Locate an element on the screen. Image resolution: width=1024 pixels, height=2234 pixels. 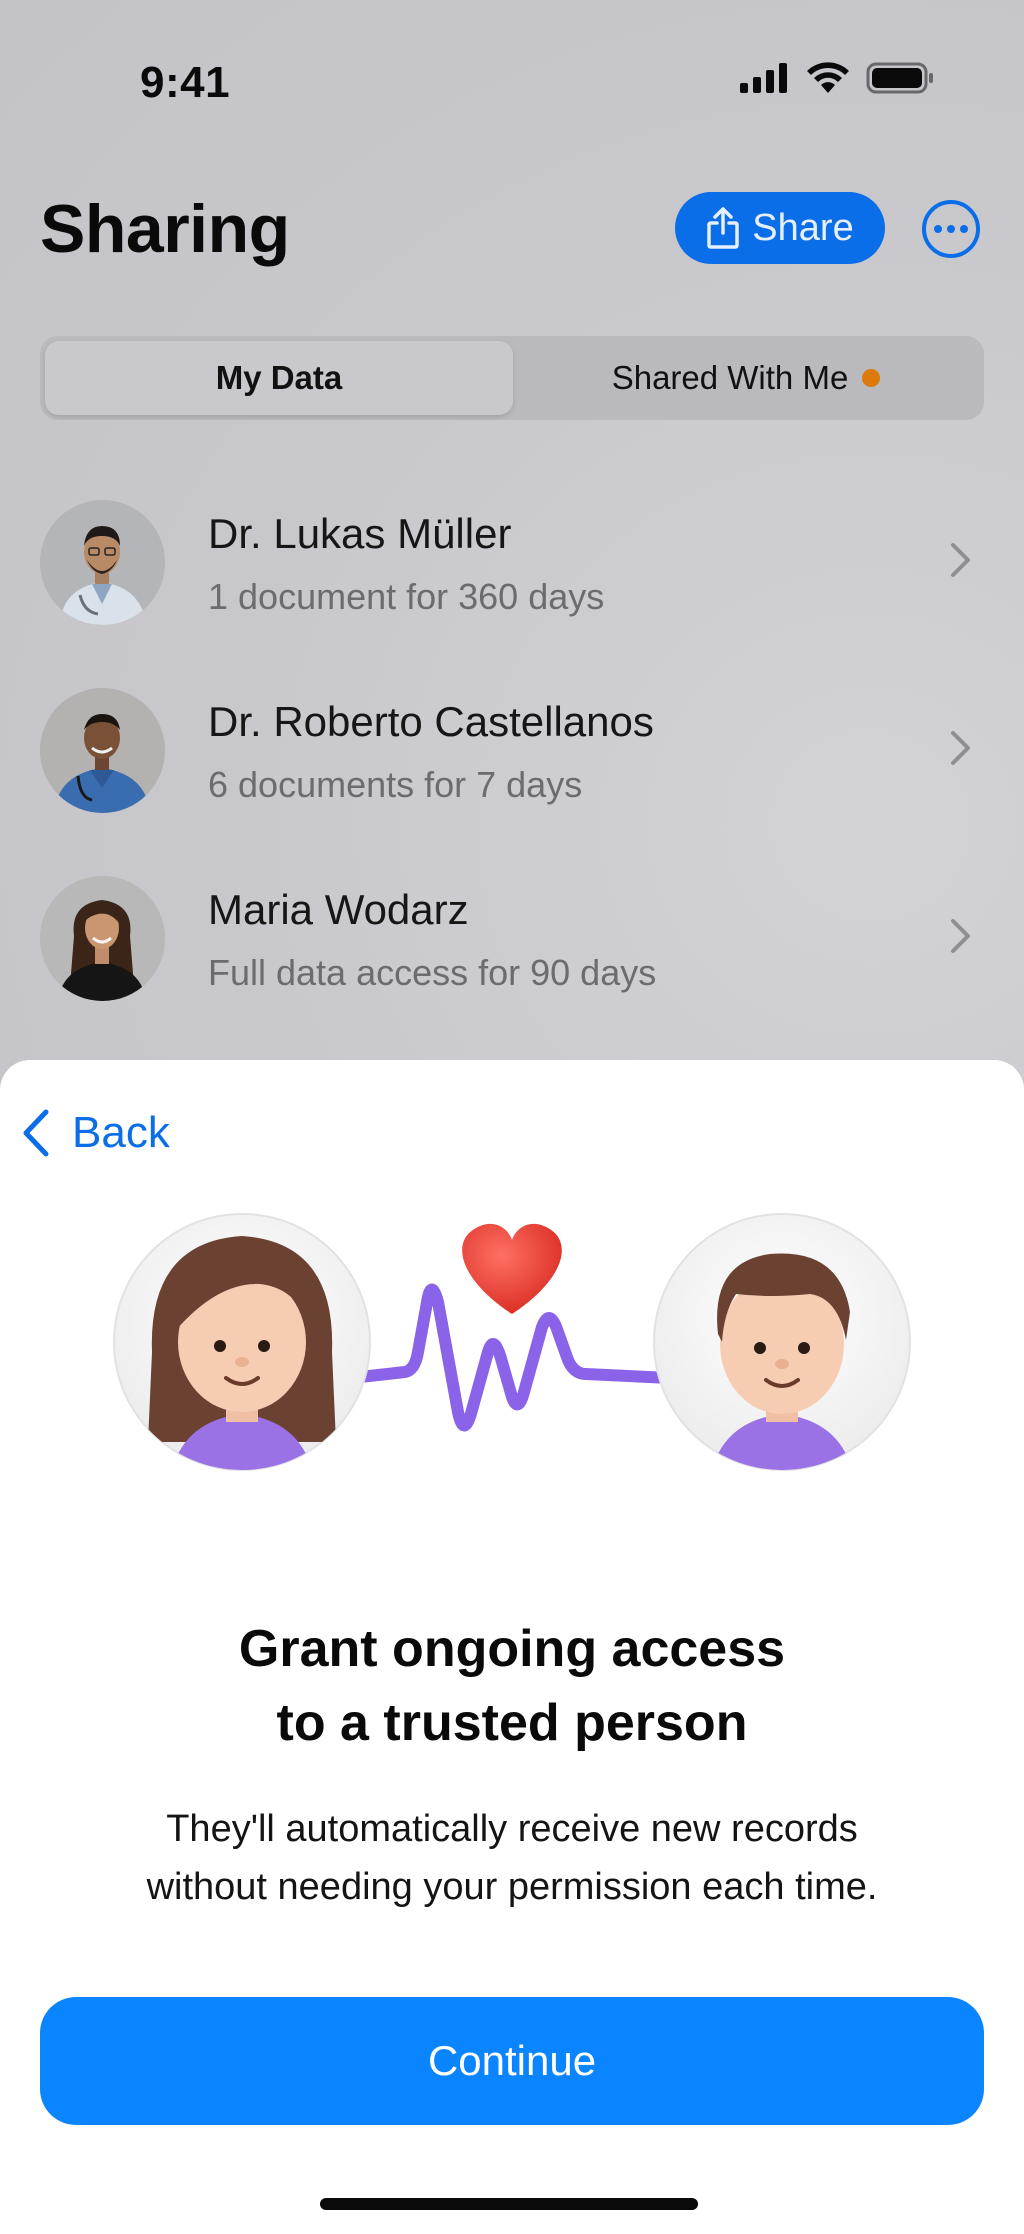
back-button: Back is located at coordinates (95, 1133).